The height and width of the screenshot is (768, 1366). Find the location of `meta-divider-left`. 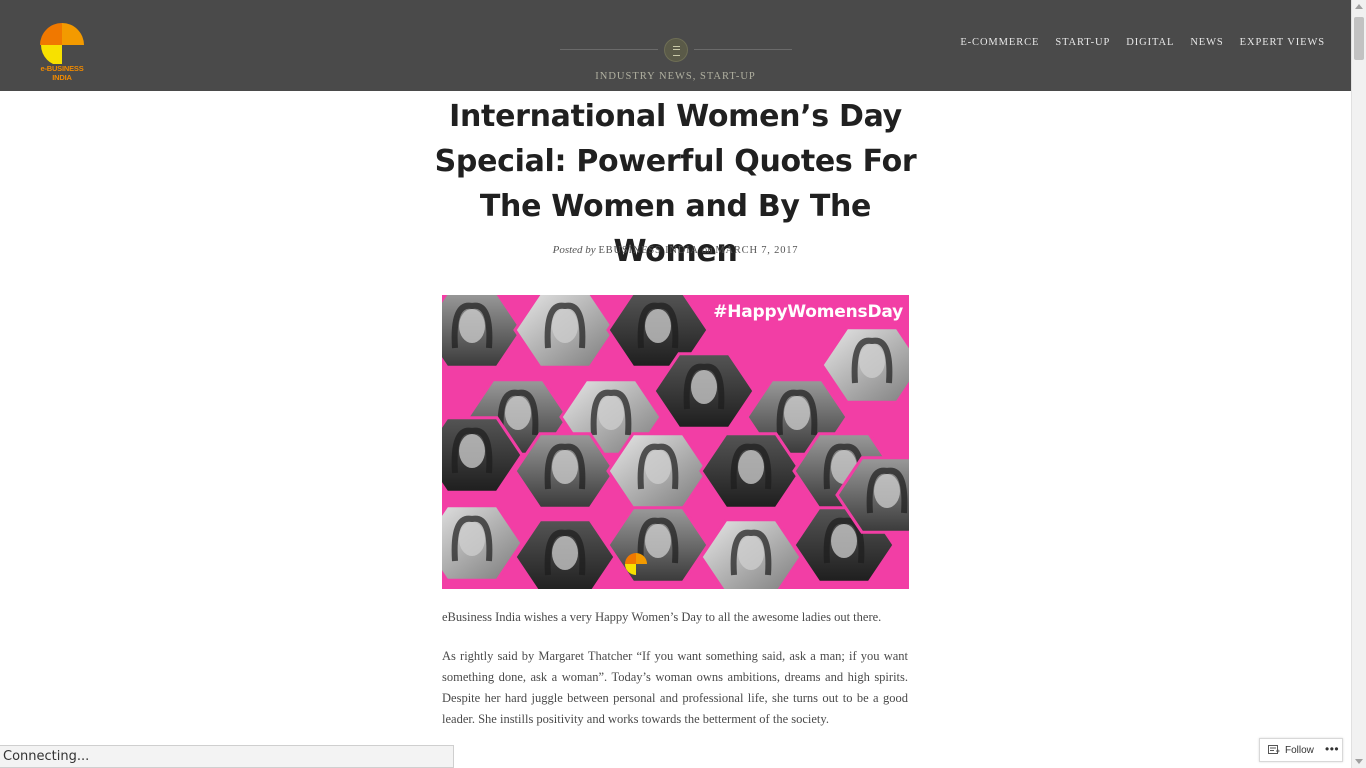

meta-divider-left is located at coordinates (609, 49).